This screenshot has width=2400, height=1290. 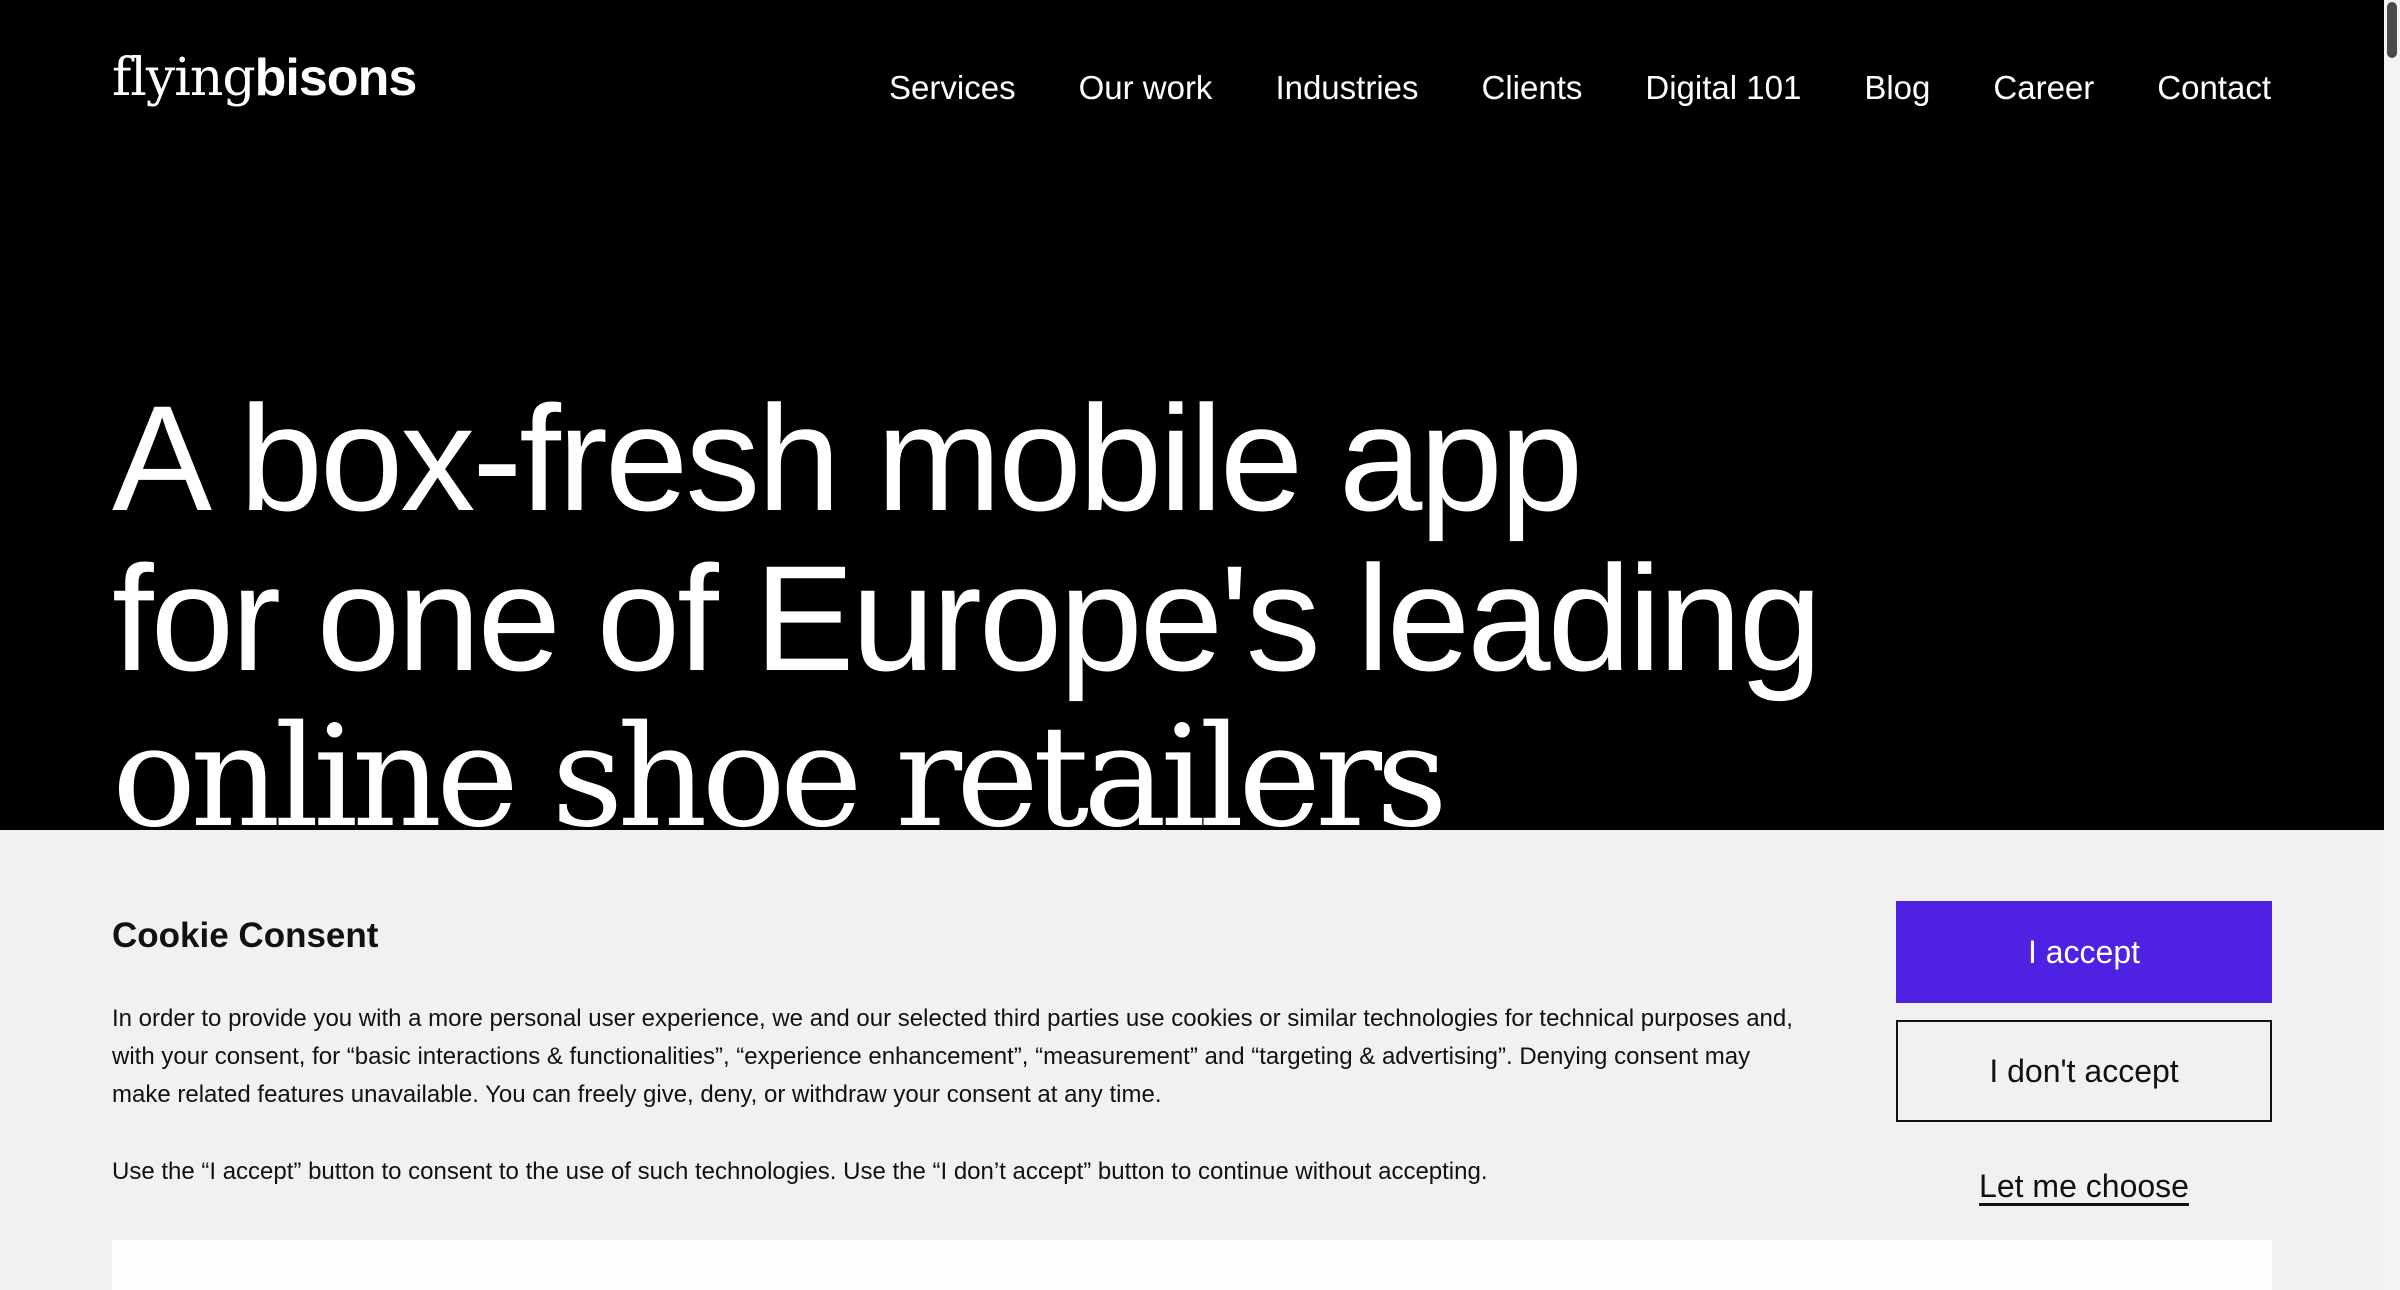 What do you see at coordinates (2392, 30) in the screenshot?
I see `scrollbar-thumb` at bounding box center [2392, 30].